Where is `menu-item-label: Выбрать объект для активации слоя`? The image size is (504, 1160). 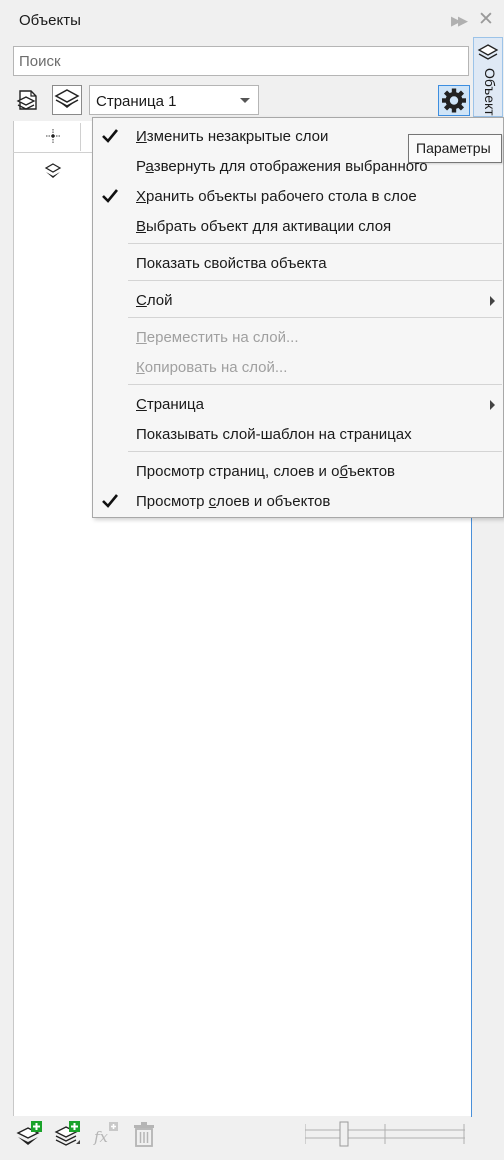 menu-item-label: Выбрать объект для активации слоя is located at coordinates (264, 226).